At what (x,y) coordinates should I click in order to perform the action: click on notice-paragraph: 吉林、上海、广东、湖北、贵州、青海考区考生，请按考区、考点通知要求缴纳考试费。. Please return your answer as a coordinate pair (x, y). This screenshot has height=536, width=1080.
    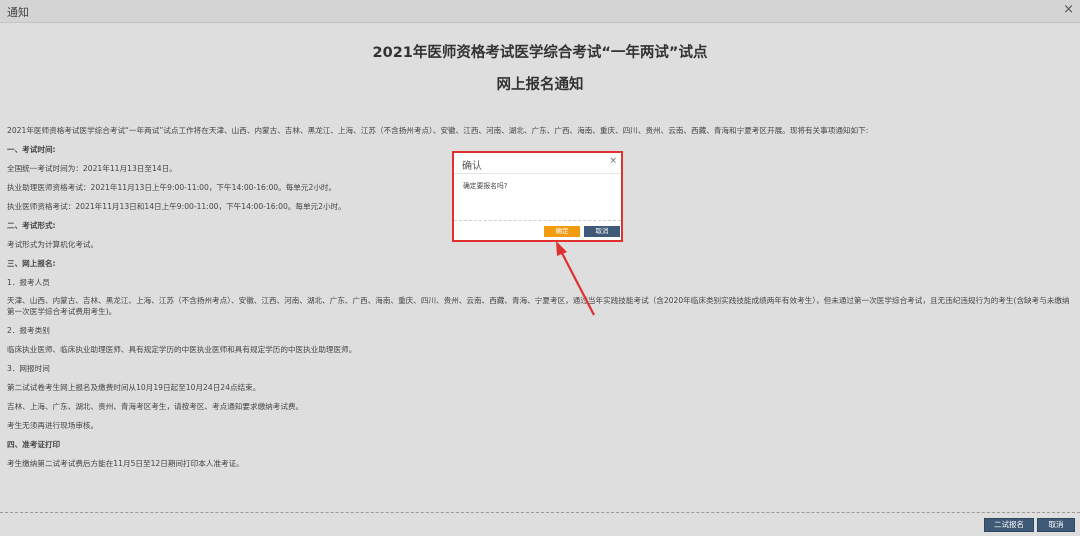
    Looking at the image, I should click on (155, 406).